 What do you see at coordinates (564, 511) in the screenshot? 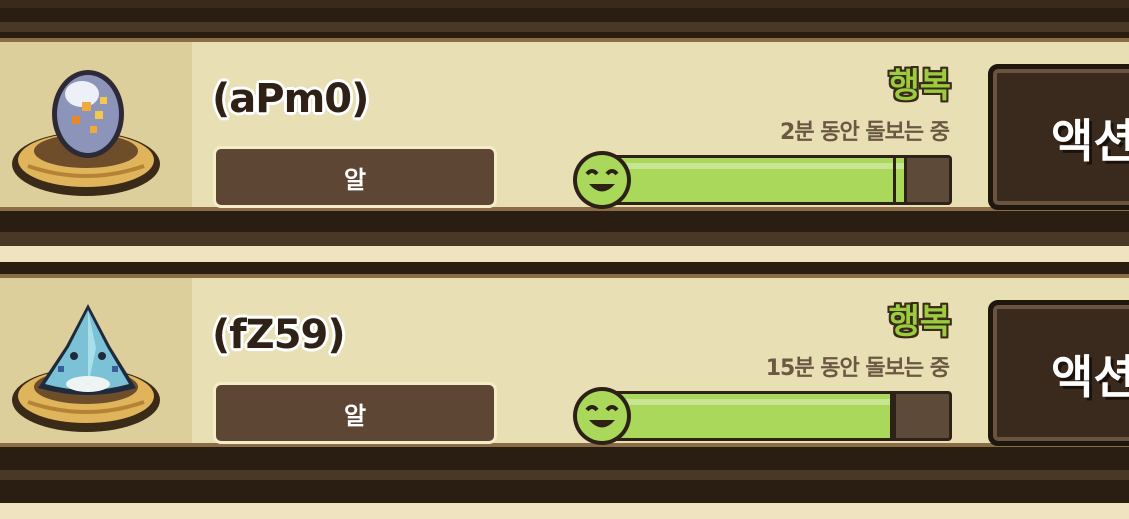
I see `bottom-divider-light` at bounding box center [564, 511].